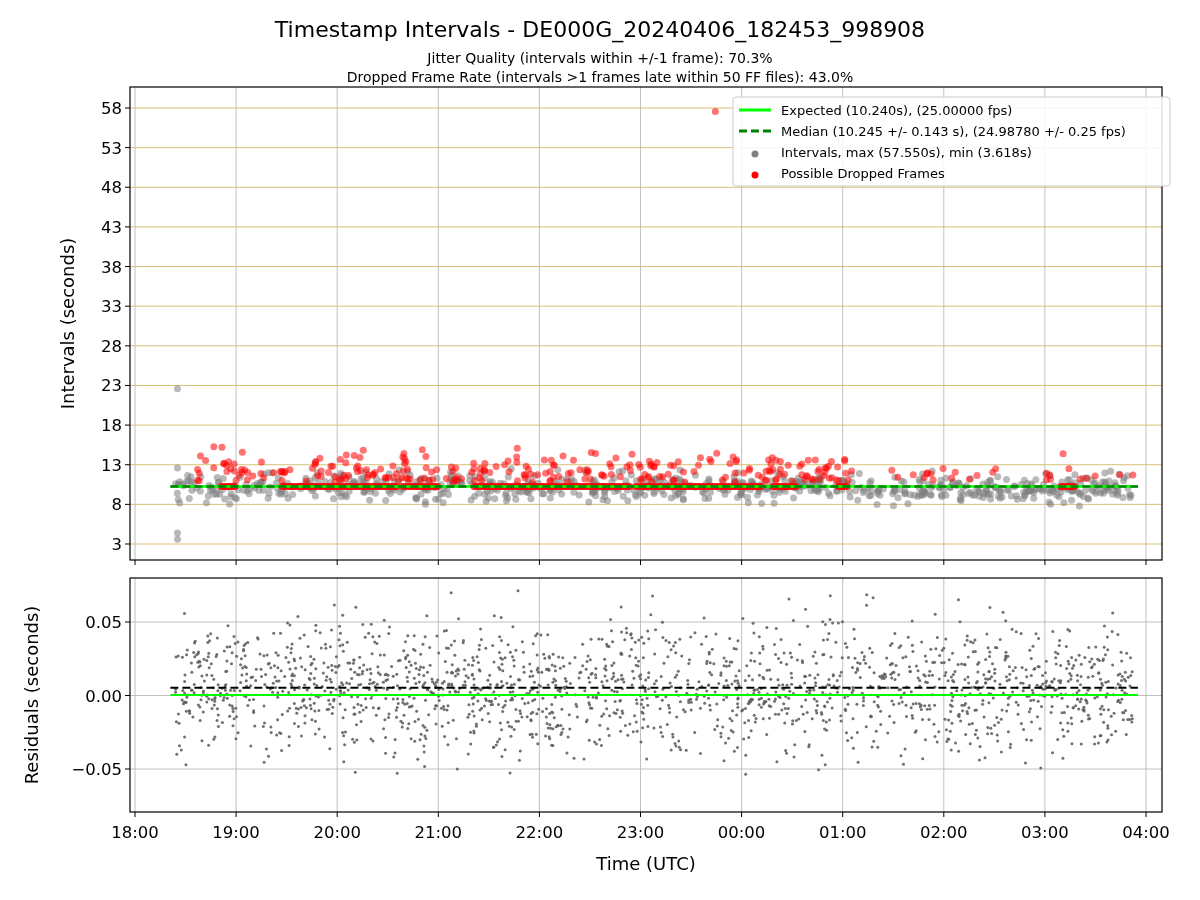 The width and height of the screenshot is (1200, 900). Describe the element at coordinates (944, 832) in the screenshot. I see `x-tick-label: 02:00` at that location.